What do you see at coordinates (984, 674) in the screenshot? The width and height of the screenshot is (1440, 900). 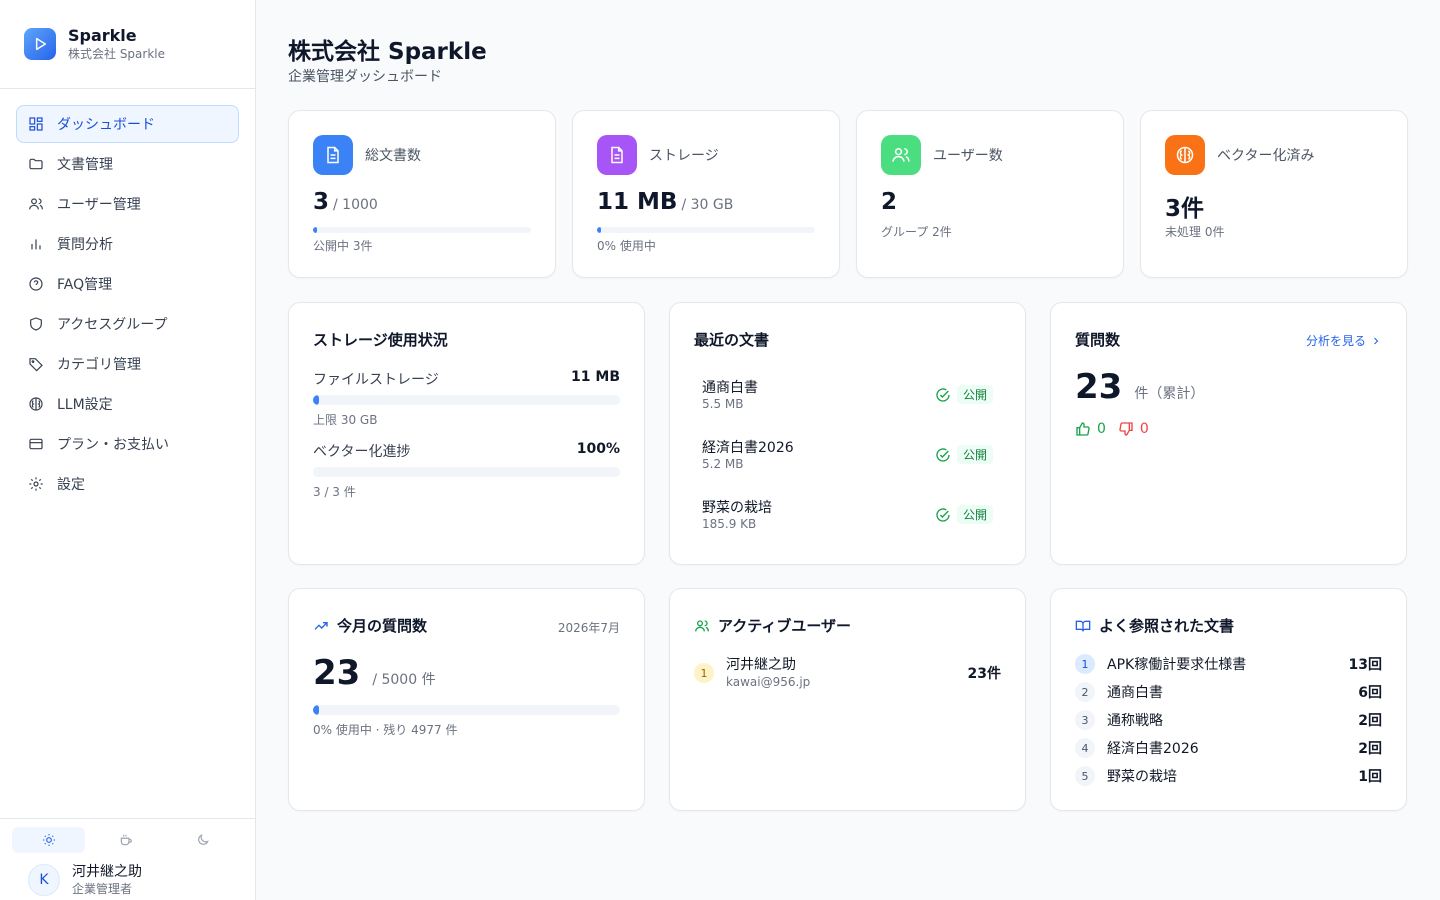 I see `active-user-count: 23件` at bounding box center [984, 674].